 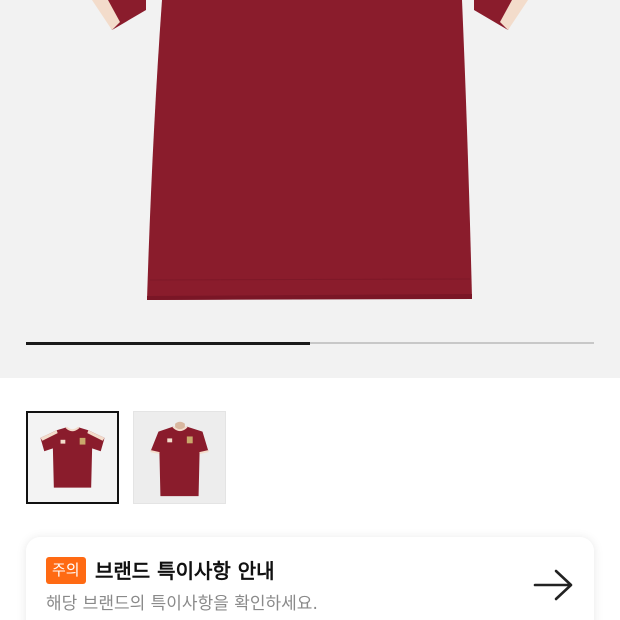 What do you see at coordinates (182, 604) in the screenshot?
I see `notice-subtitle: 해당 브랜드의 특이사항을 확인하세요.` at bounding box center [182, 604].